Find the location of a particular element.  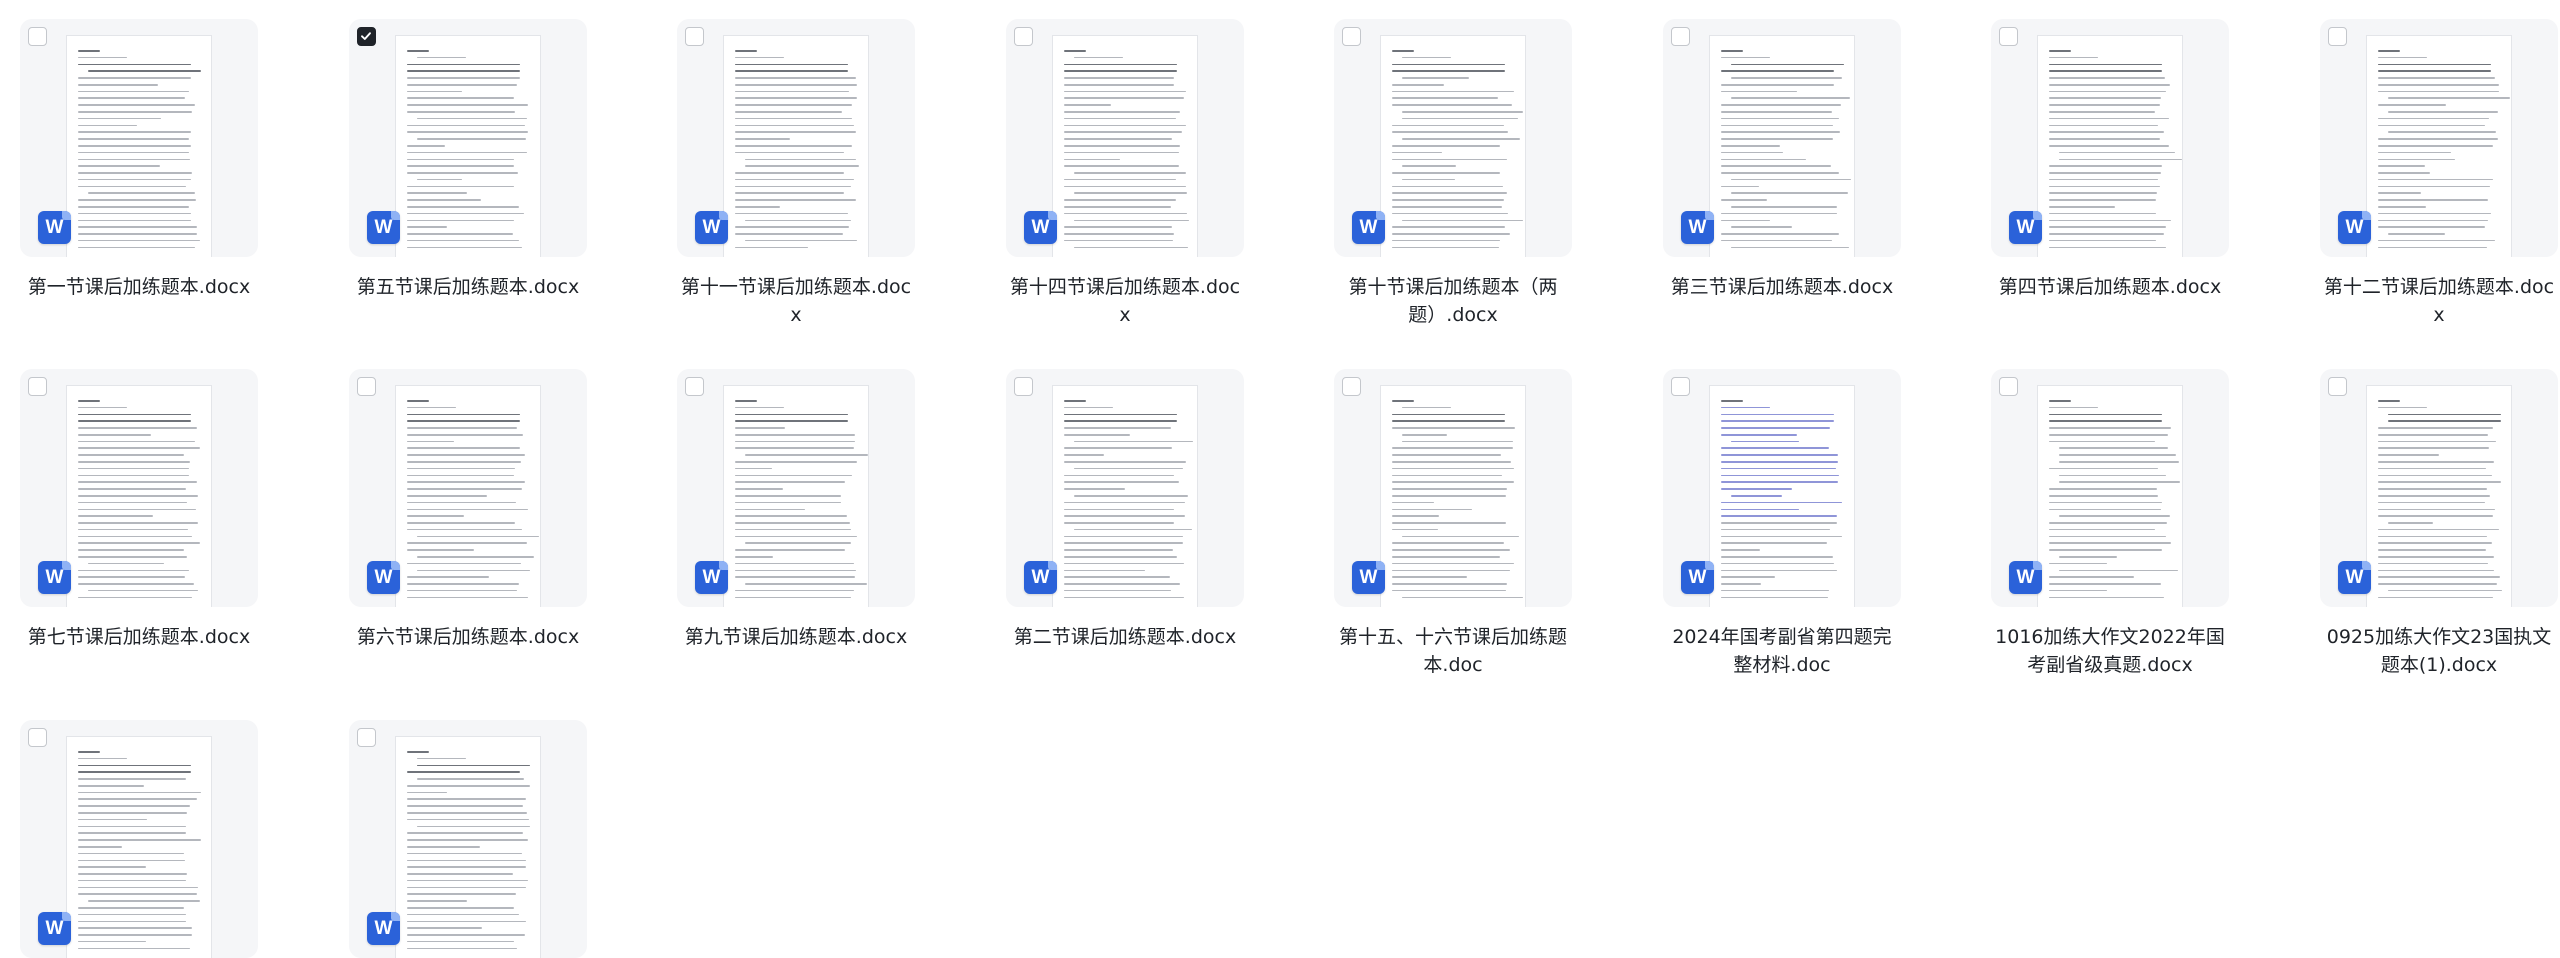

file-name: 第十五、十六节课后加练题本.doc is located at coordinates (1453, 651).